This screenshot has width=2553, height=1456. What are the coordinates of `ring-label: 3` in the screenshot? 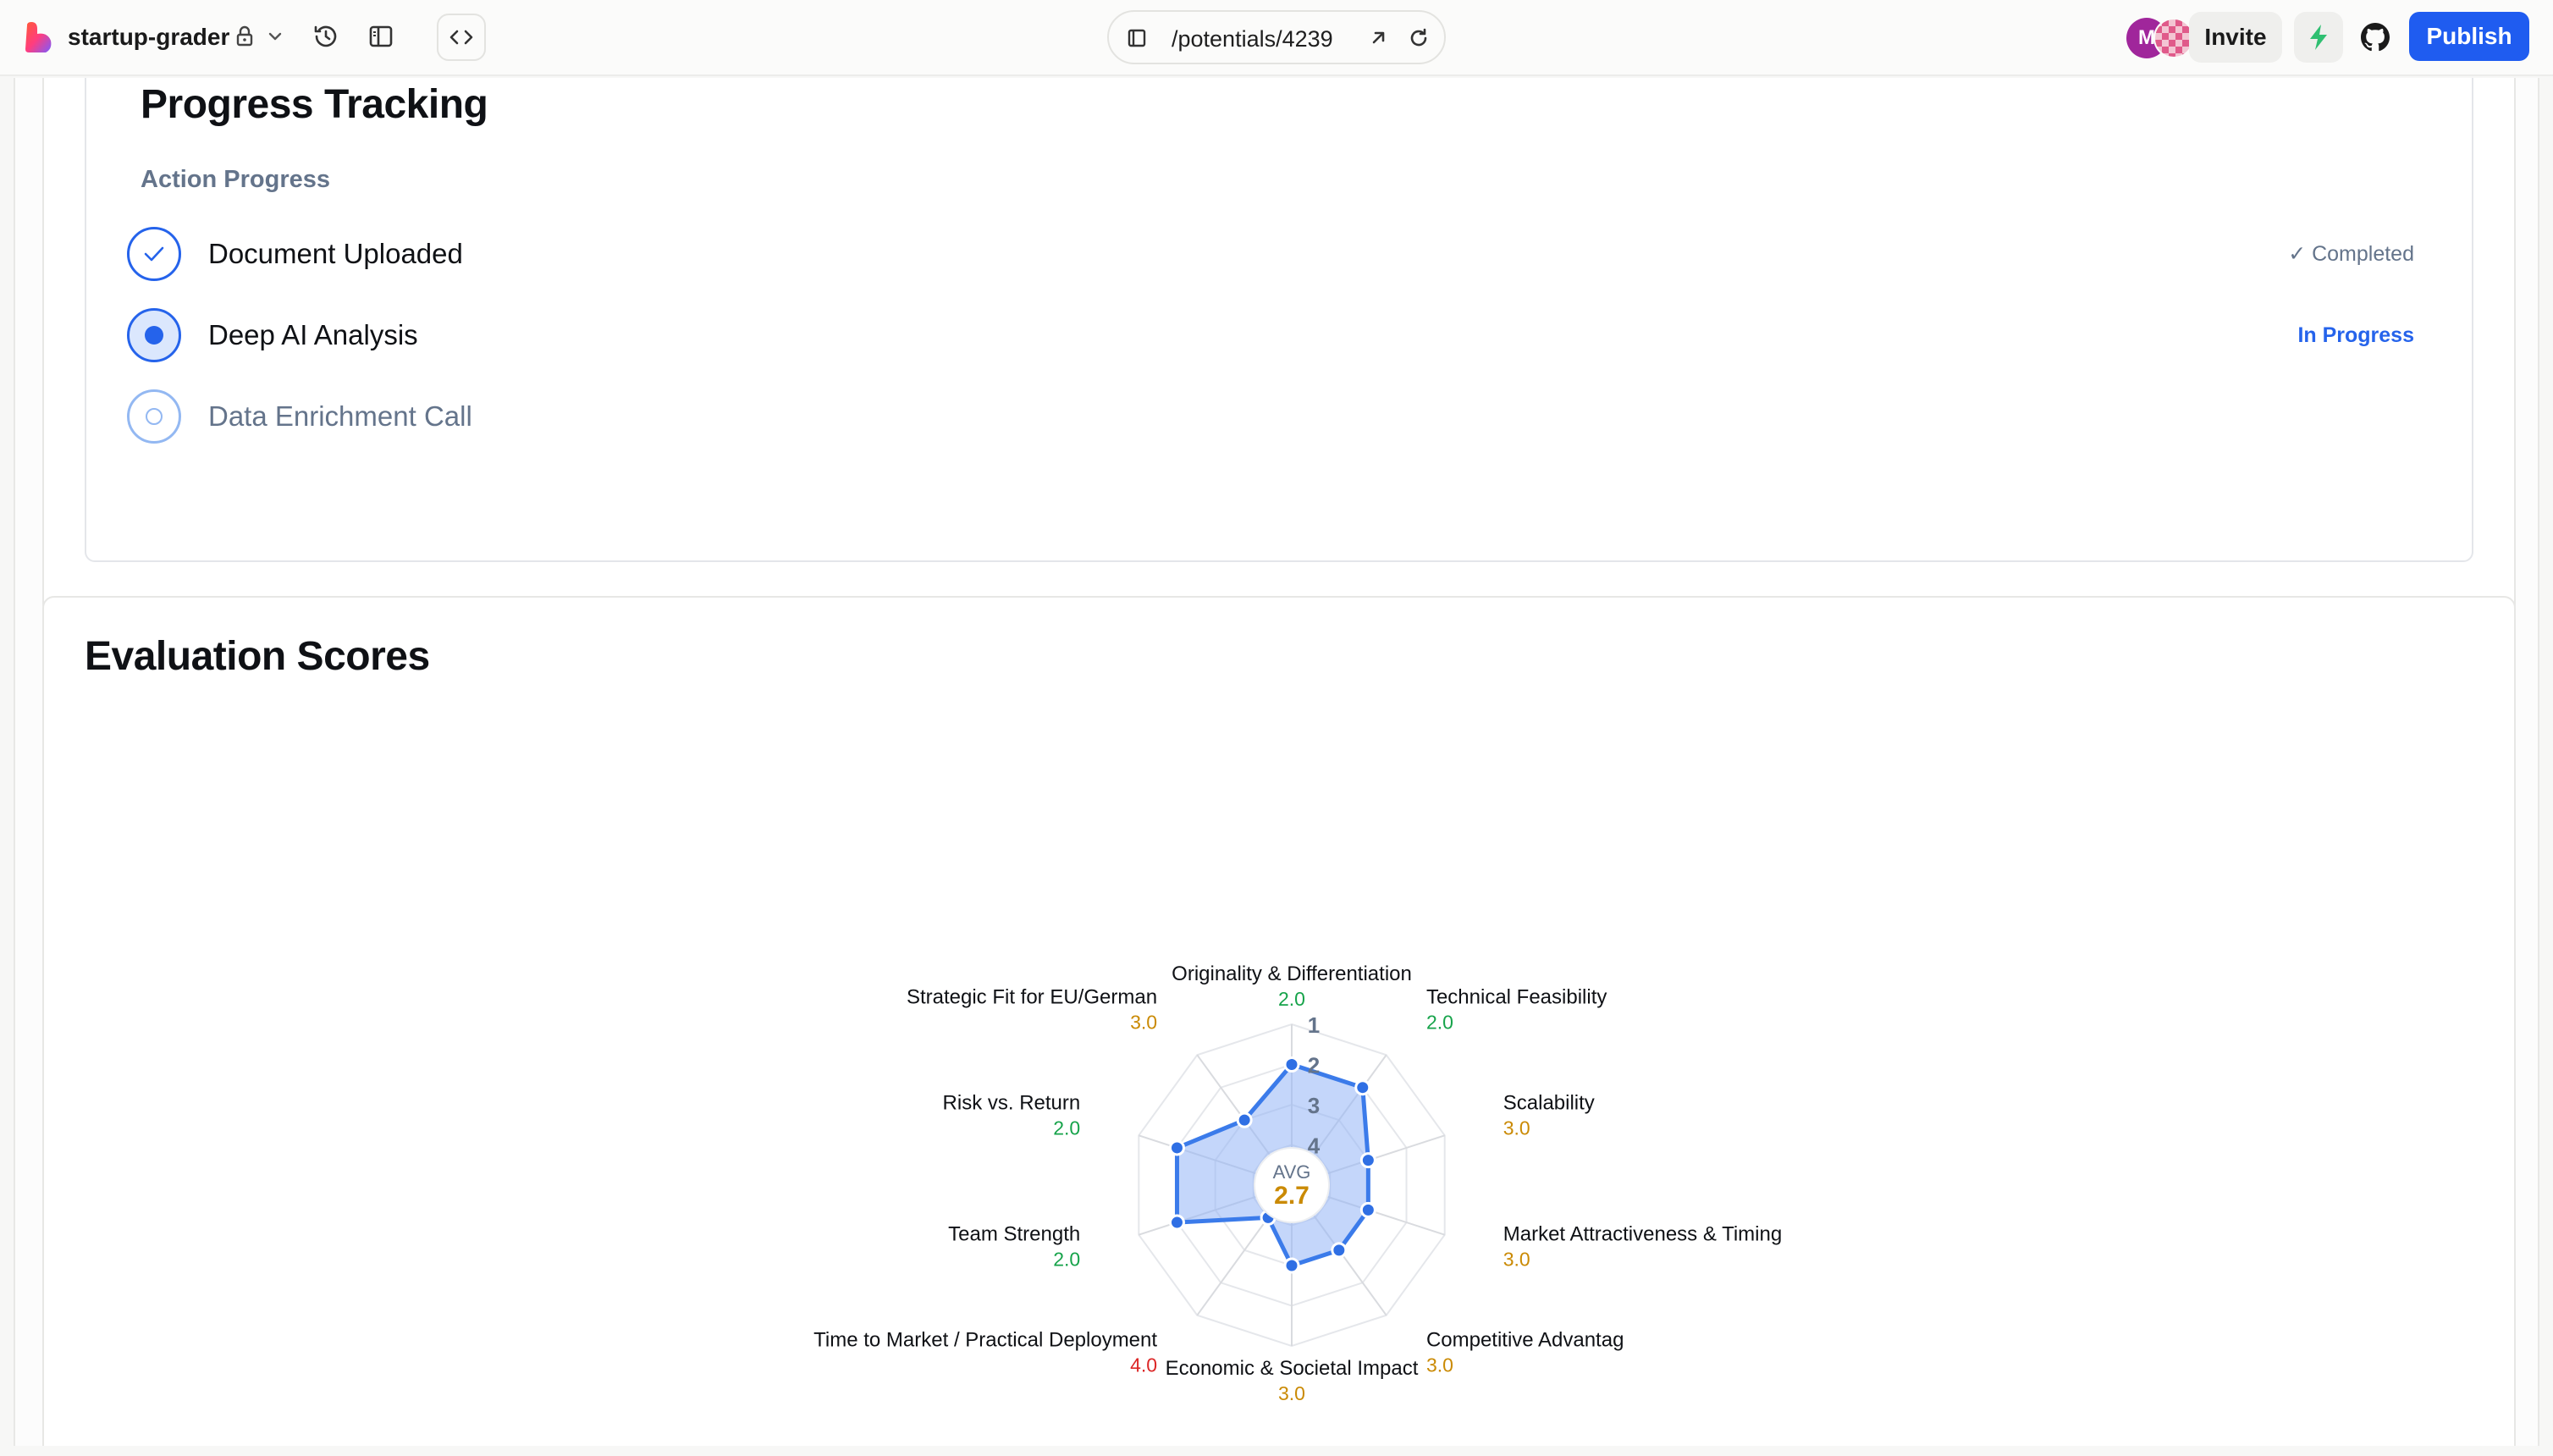 It's located at (1314, 1105).